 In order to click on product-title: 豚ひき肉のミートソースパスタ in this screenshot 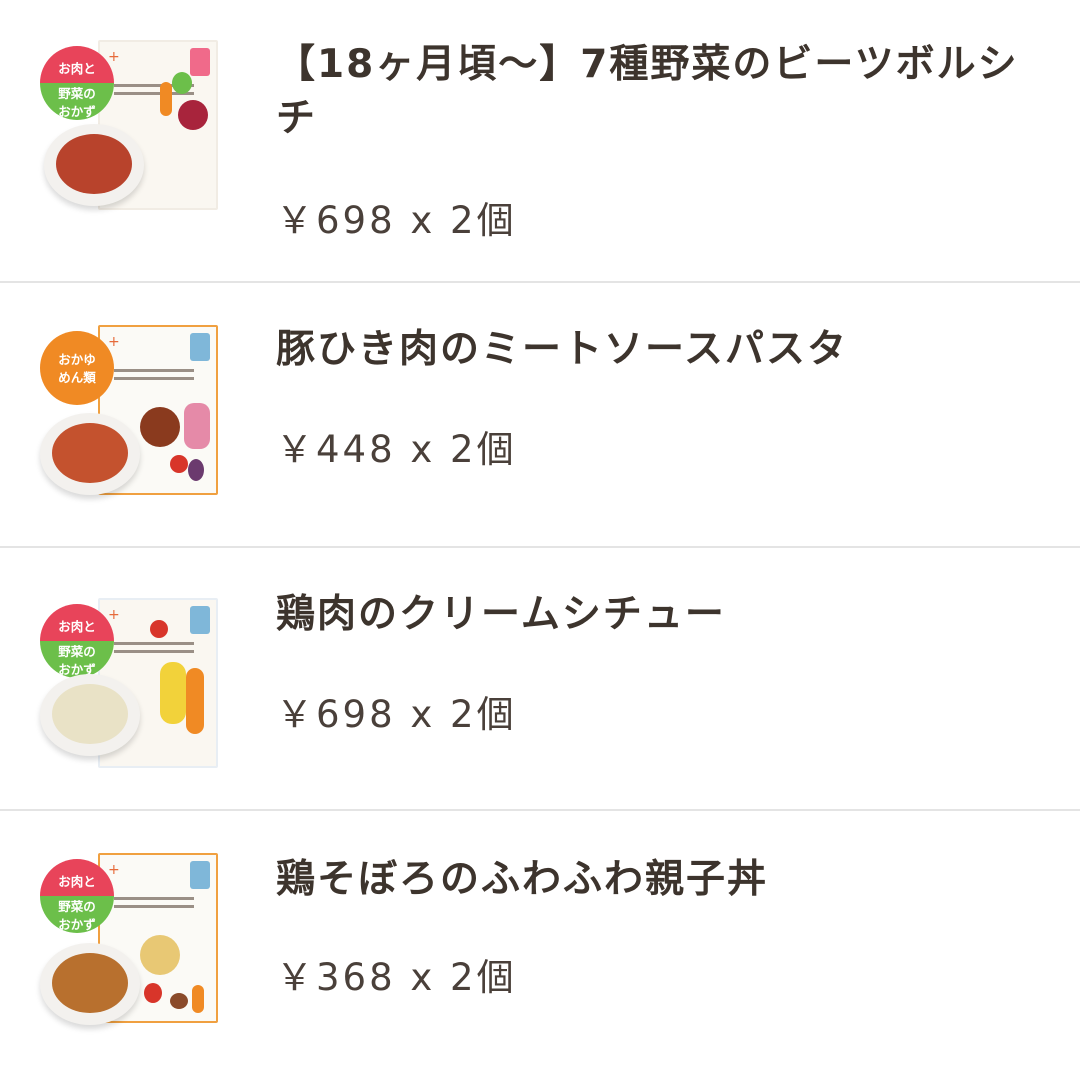, I will do `click(653, 350)`.